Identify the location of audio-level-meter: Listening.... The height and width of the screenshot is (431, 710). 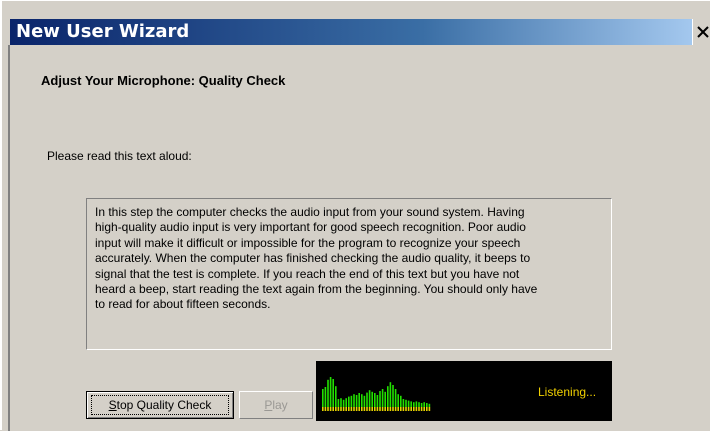
(464, 391).